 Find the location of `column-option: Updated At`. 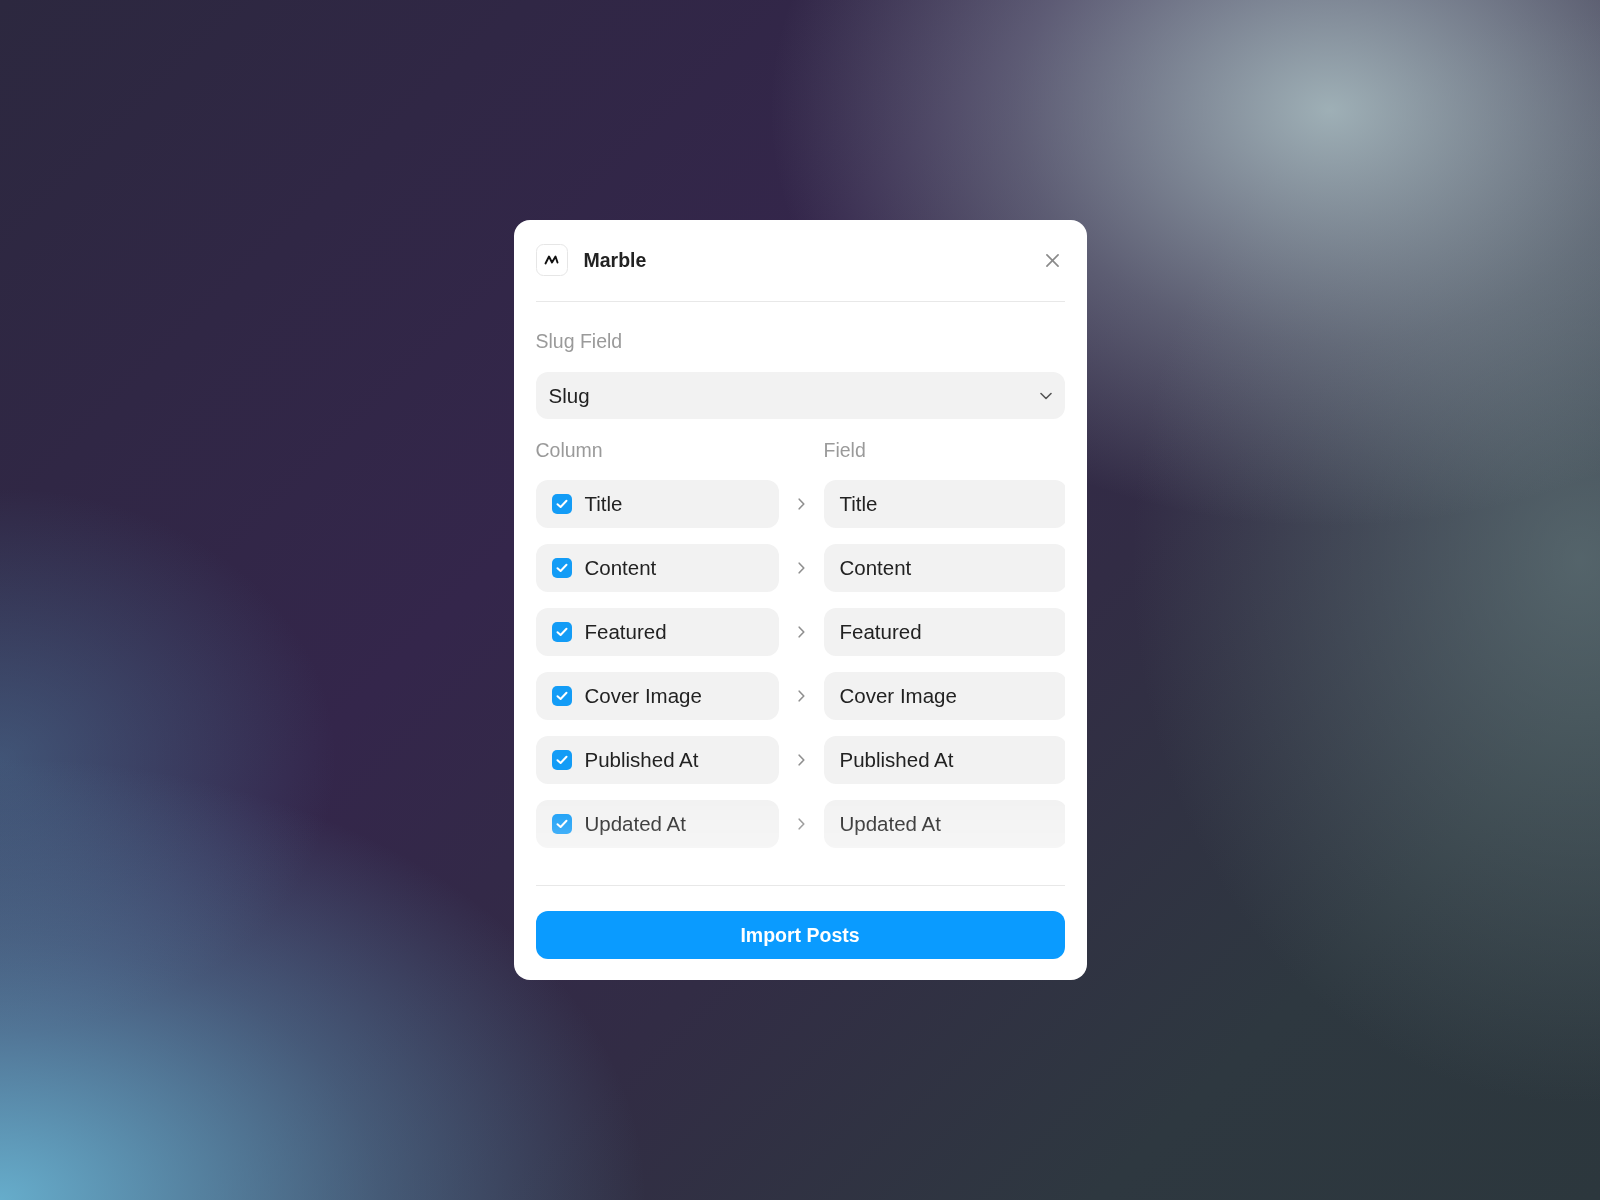

column-option: Updated At is located at coordinates (657, 824).